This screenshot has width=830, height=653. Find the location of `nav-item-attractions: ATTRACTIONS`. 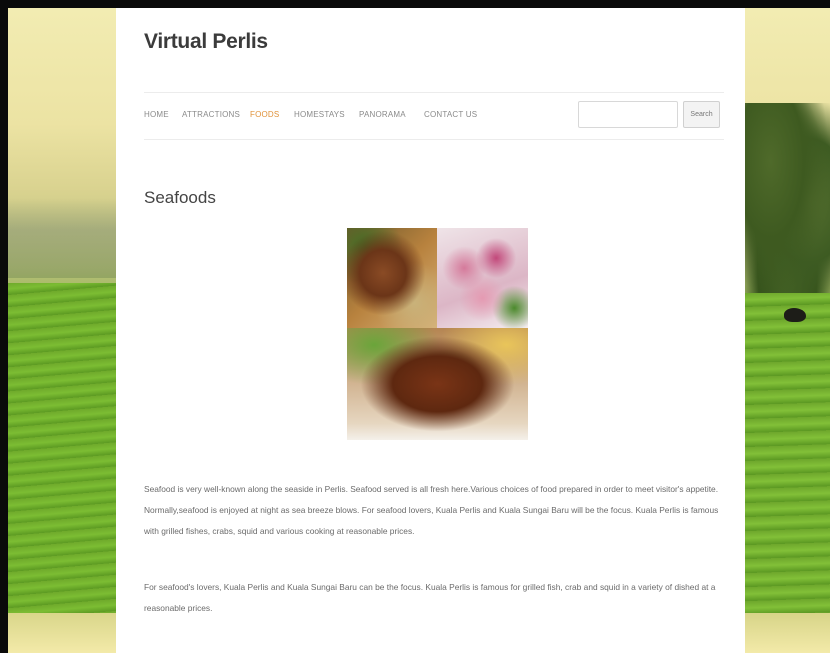

nav-item-attractions: ATTRACTIONS is located at coordinates (211, 114).